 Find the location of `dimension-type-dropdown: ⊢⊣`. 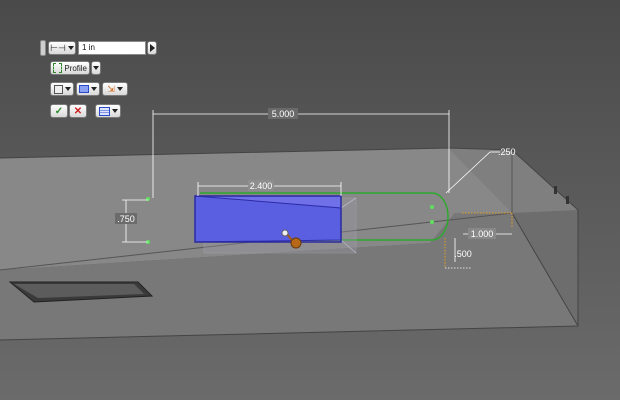

dimension-type-dropdown: ⊢⊣ is located at coordinates (62, 48).